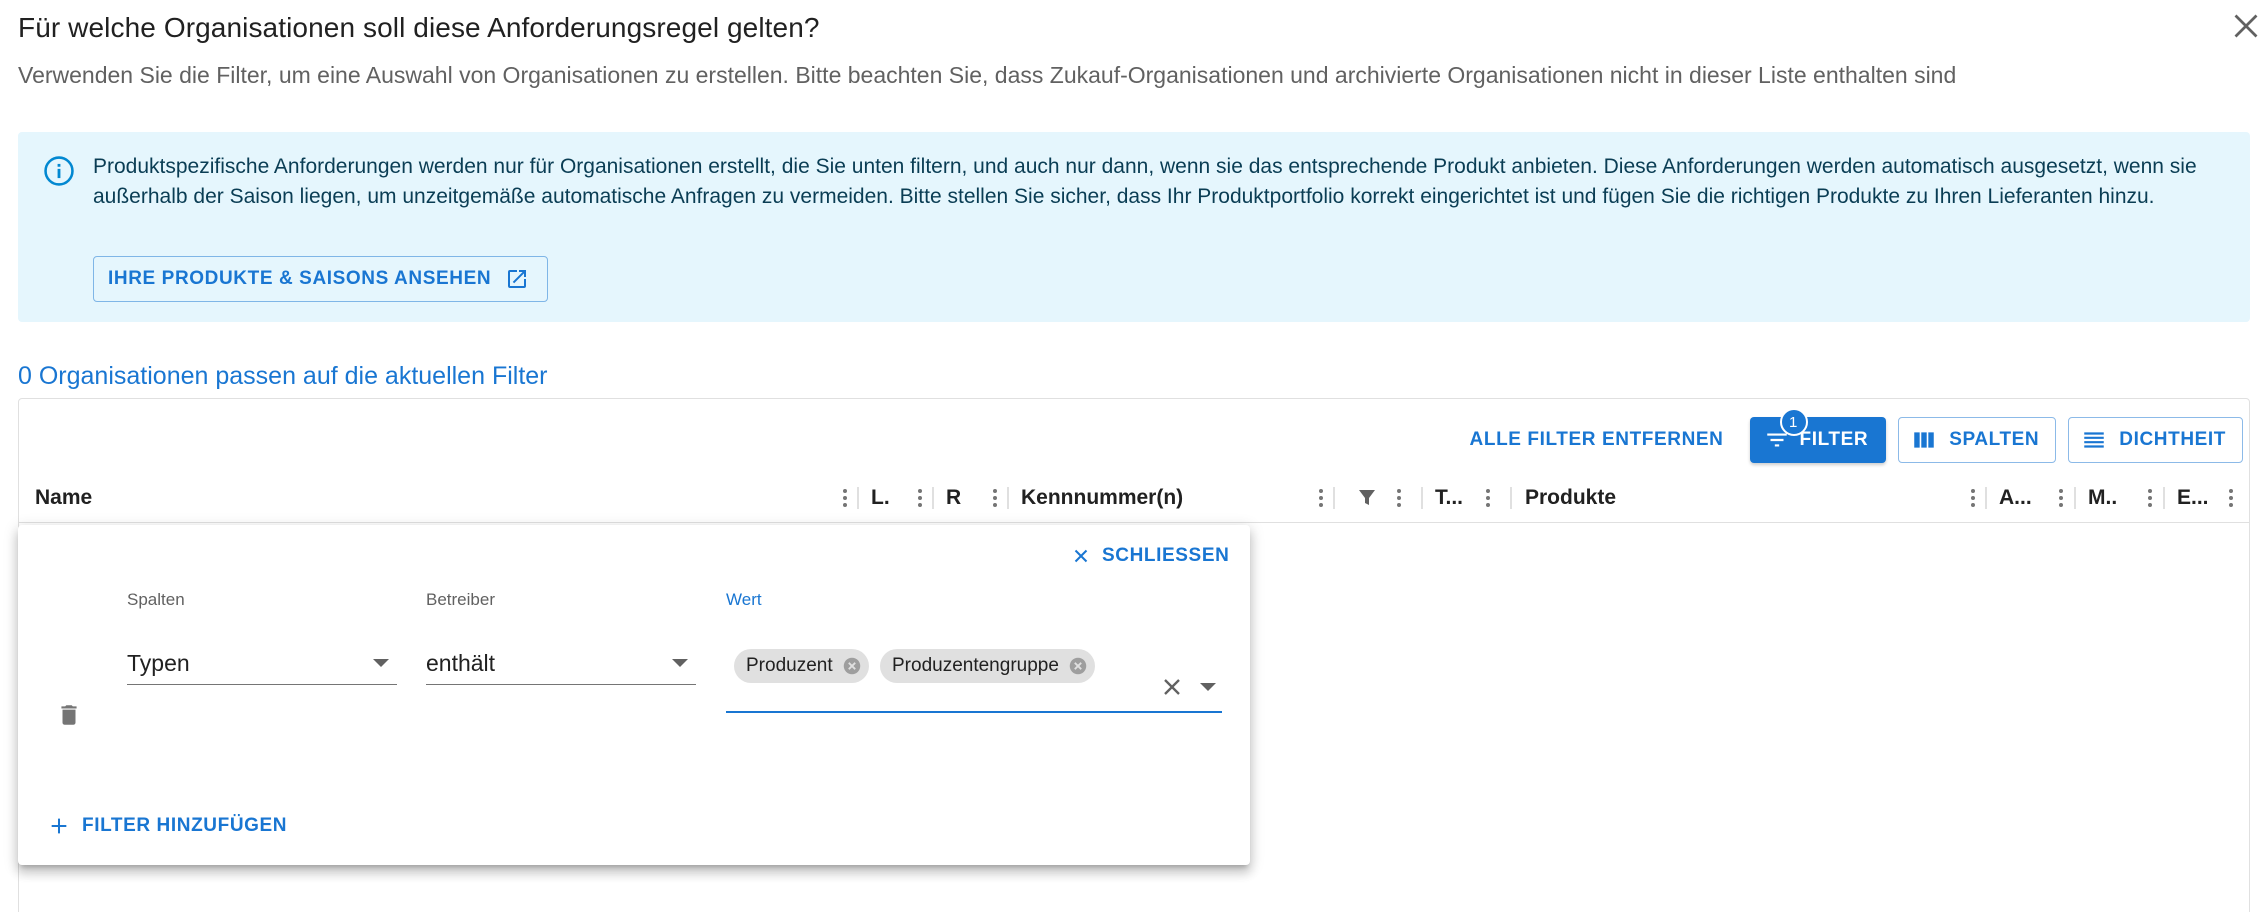 Image resolution: width=2268 pixels, height=912 pixels. What do you see at coordinates (158, 663) in the screenshot?
I see `column-select-value: Typen` at bounding box center [158, 663].